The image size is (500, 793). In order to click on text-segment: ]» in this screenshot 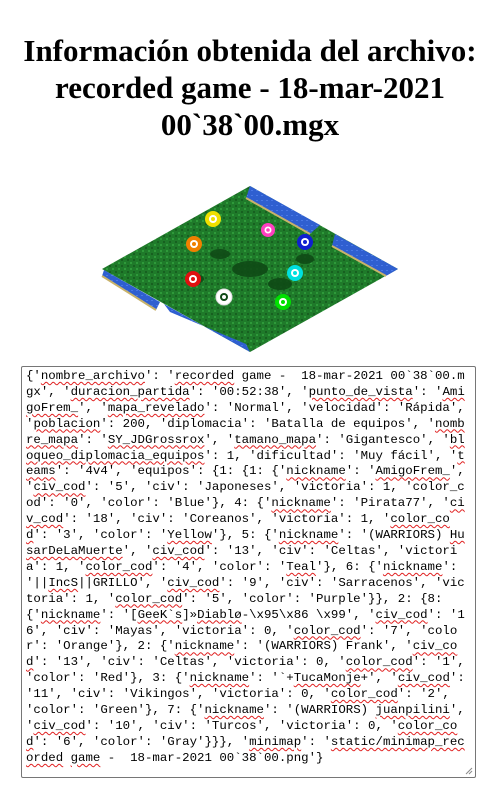, I will do `click(190, 614)`.